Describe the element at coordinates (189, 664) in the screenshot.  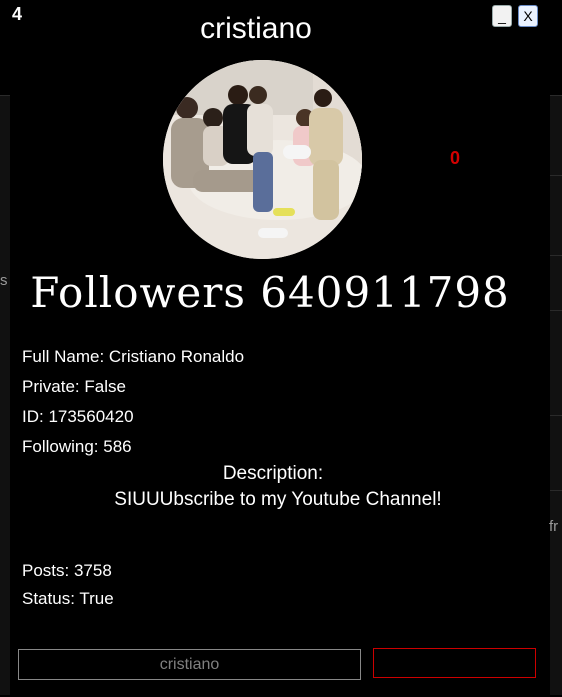
I see `username-input: cristiano` at that location.